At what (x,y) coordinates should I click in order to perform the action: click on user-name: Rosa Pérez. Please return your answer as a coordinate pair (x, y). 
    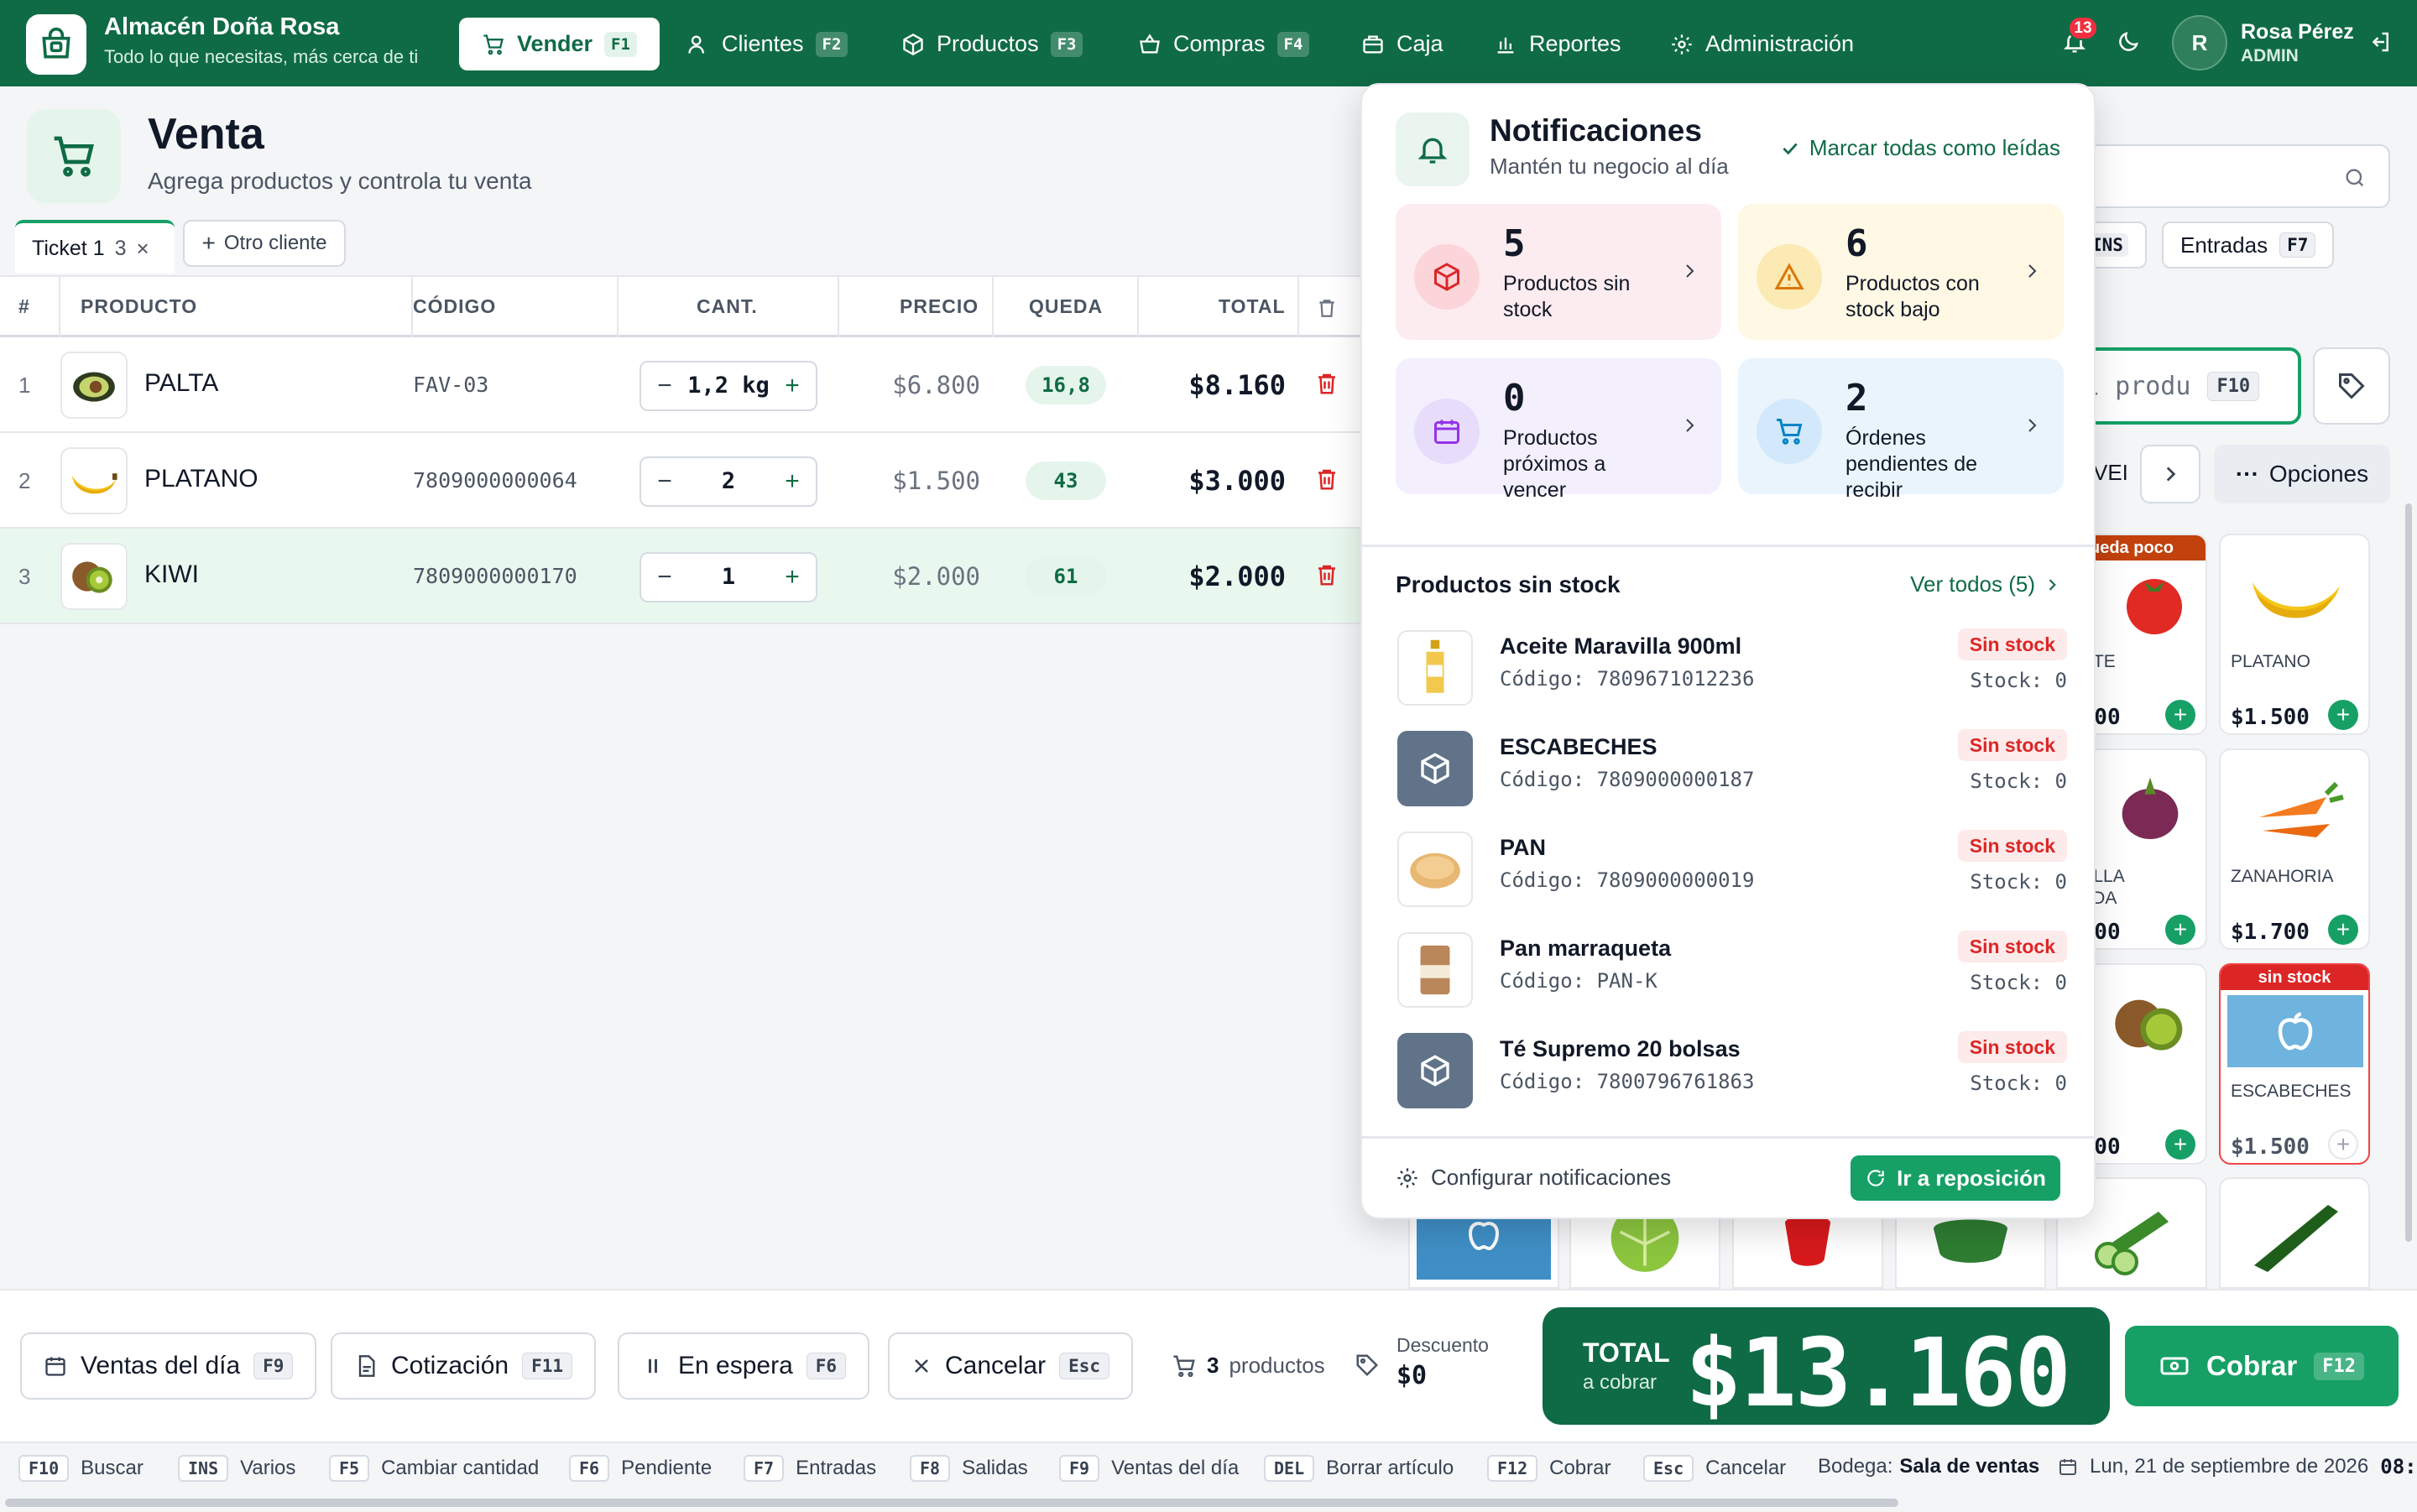
    Looking at the image, I should click on (2297, 32).